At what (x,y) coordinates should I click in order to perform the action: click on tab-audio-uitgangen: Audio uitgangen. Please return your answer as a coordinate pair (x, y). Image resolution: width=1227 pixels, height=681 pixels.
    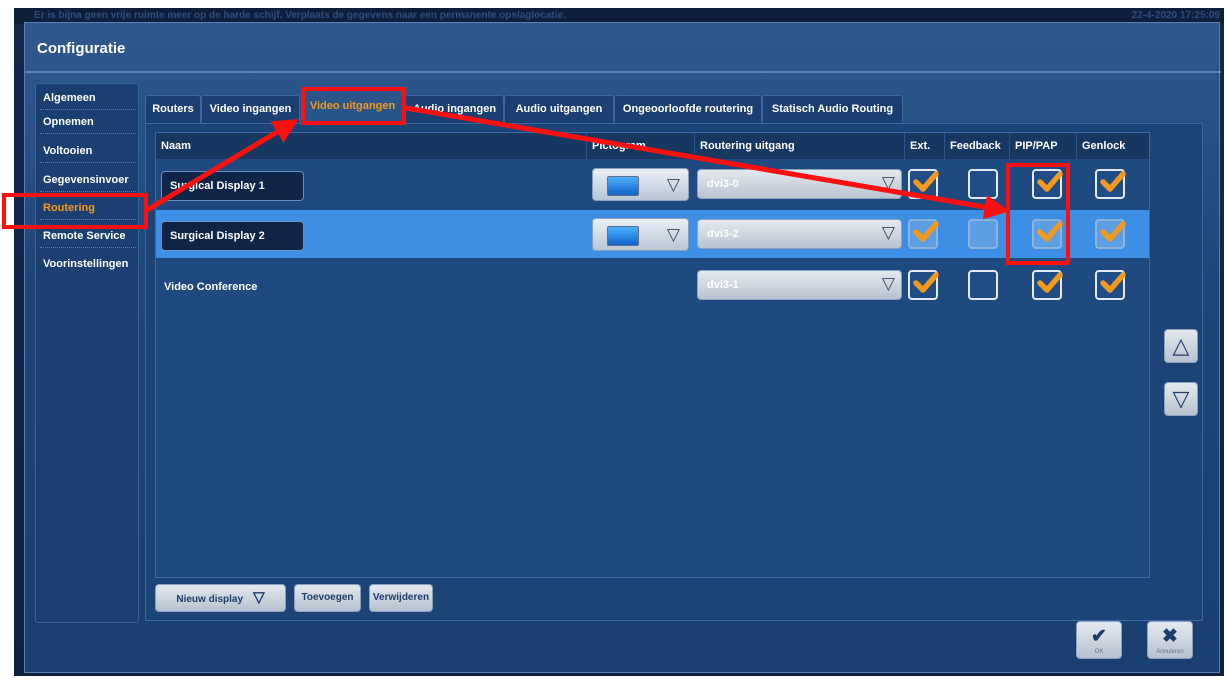
    Looking at the image, I should click on (559, 109).